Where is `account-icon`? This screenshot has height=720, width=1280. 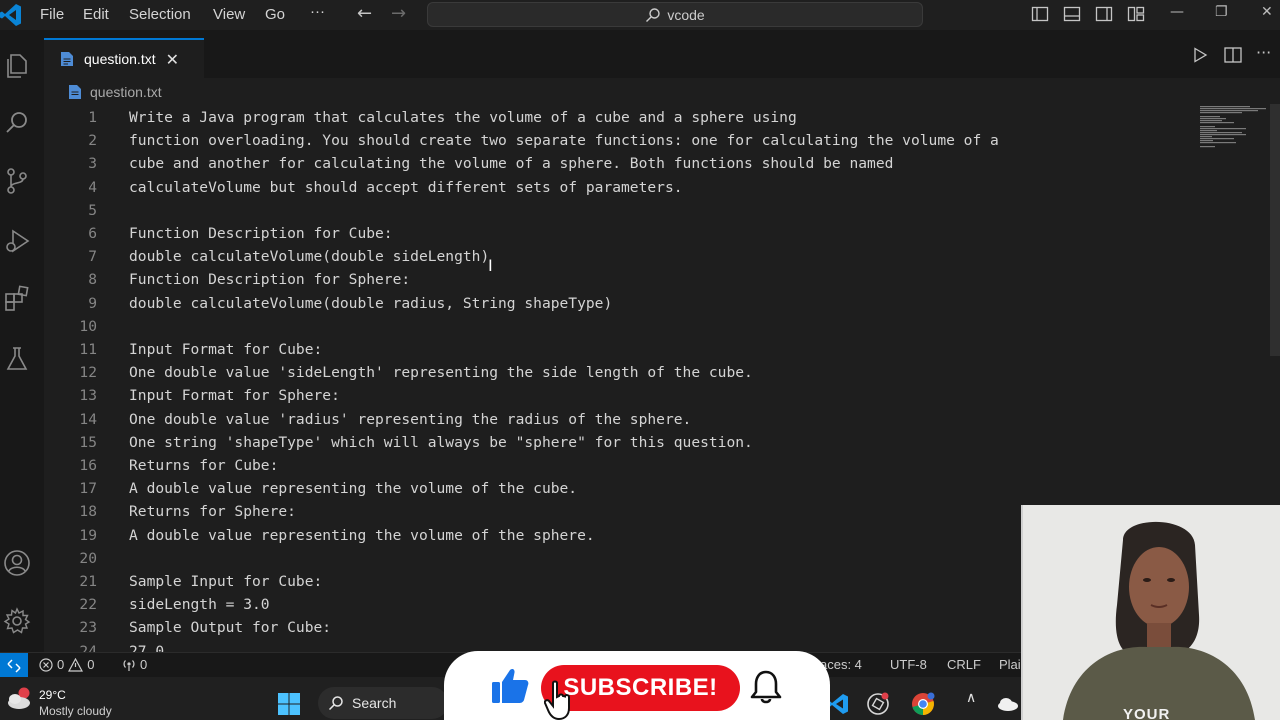 account-icon is located at coordinates (17, 563).